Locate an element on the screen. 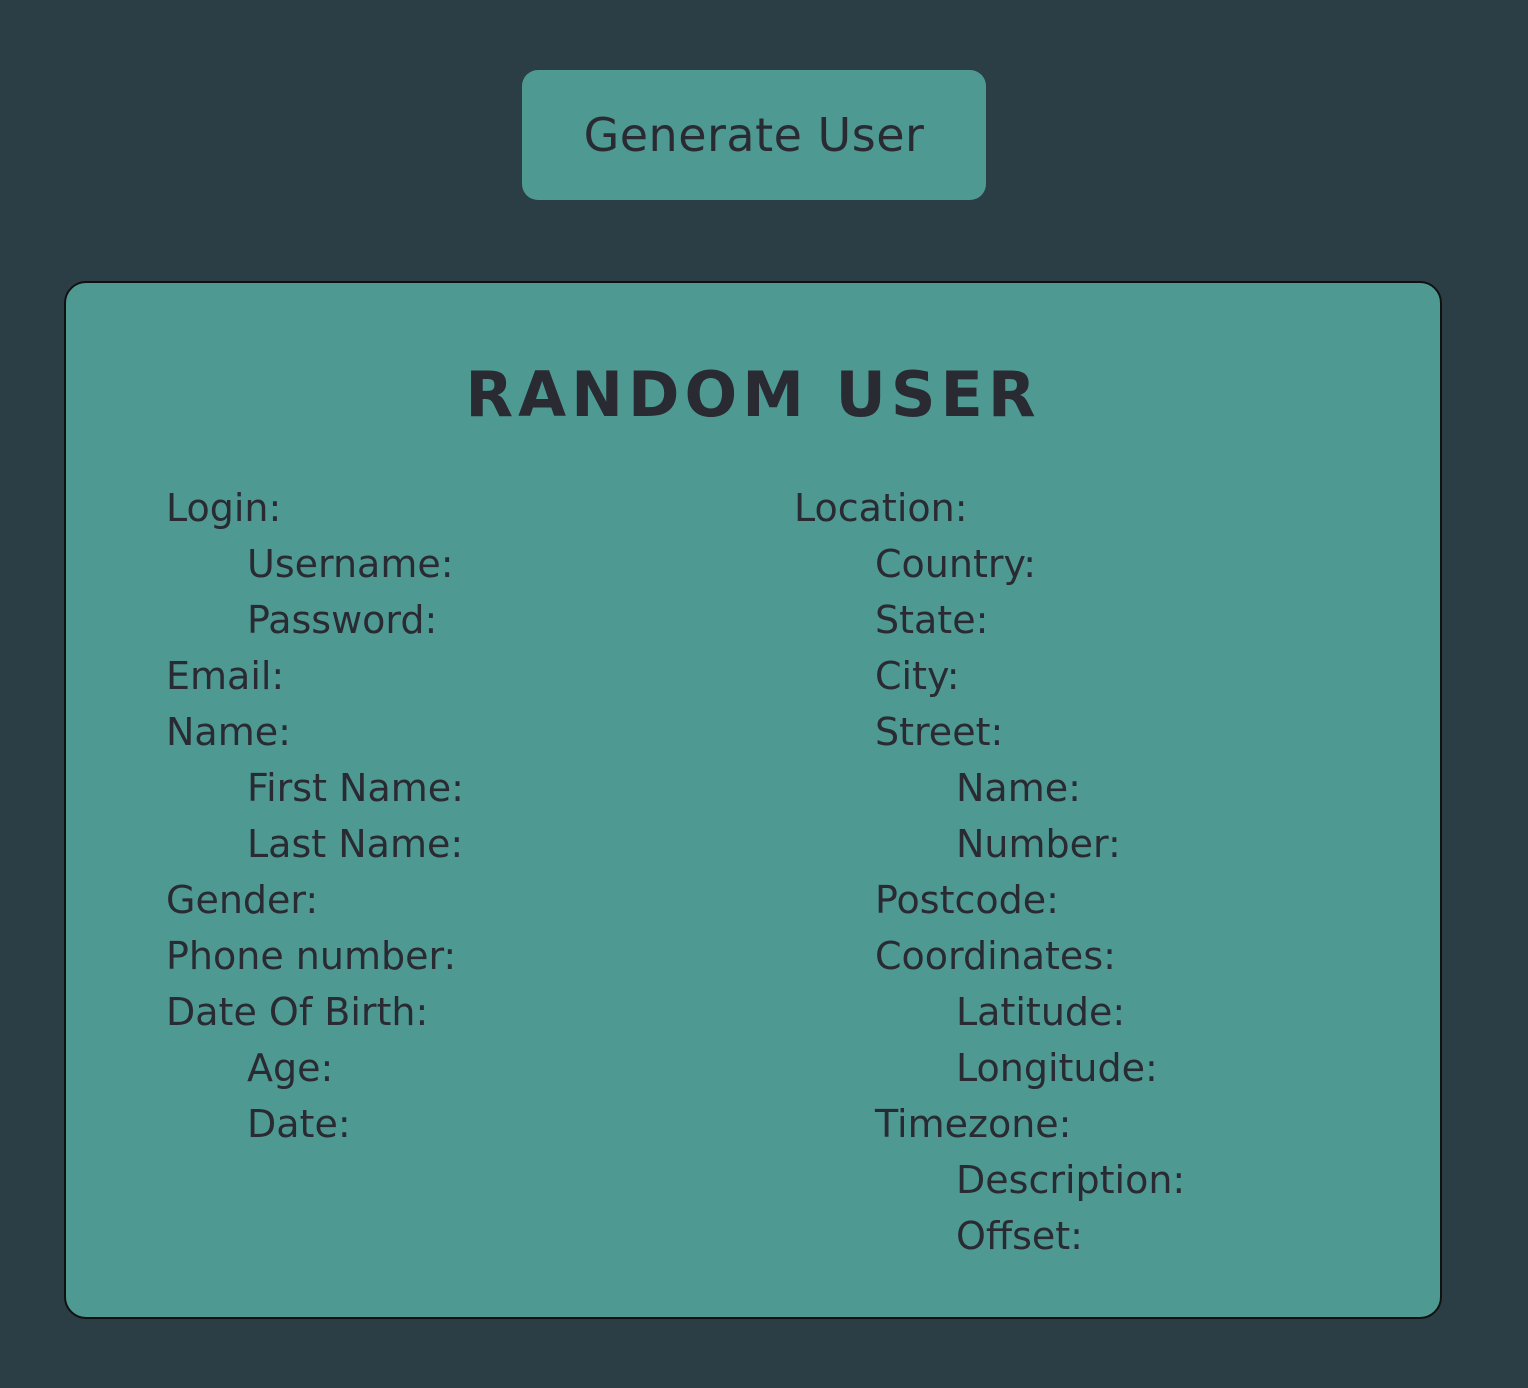 The width and height of the screenshot is (1528, 1388). username-label: Username: is located at coordinates (350, 564).